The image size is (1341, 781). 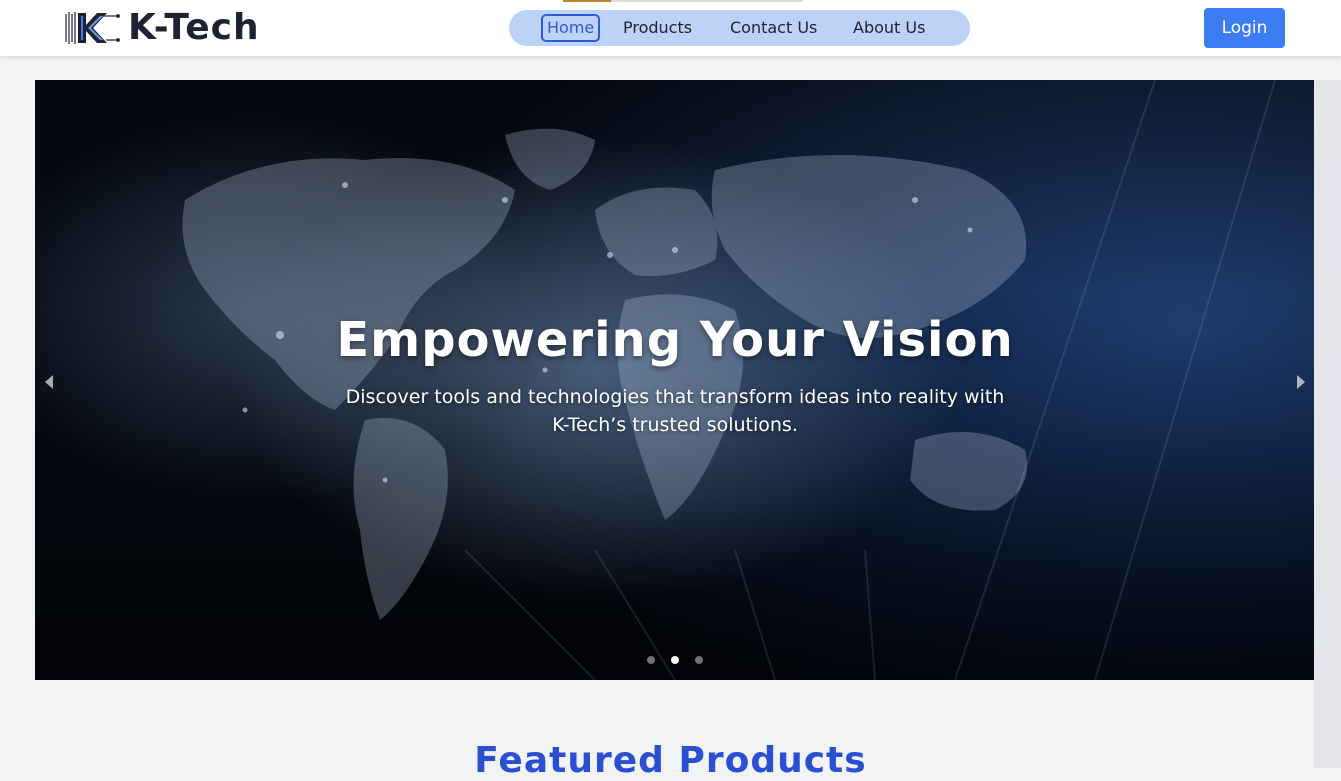 What do you see at coordinates (675, 340) in the screenshot?
I see `hero-title: Empowering Your Vision` at bounding box center [675, 340].